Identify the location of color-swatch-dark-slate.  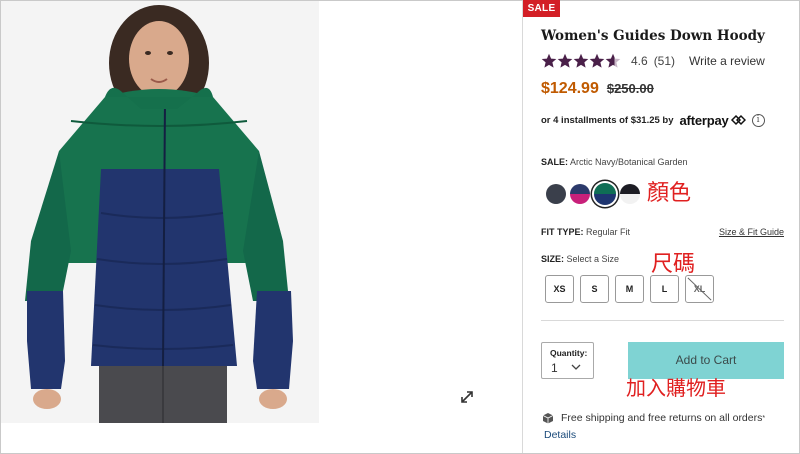
(556, 194).